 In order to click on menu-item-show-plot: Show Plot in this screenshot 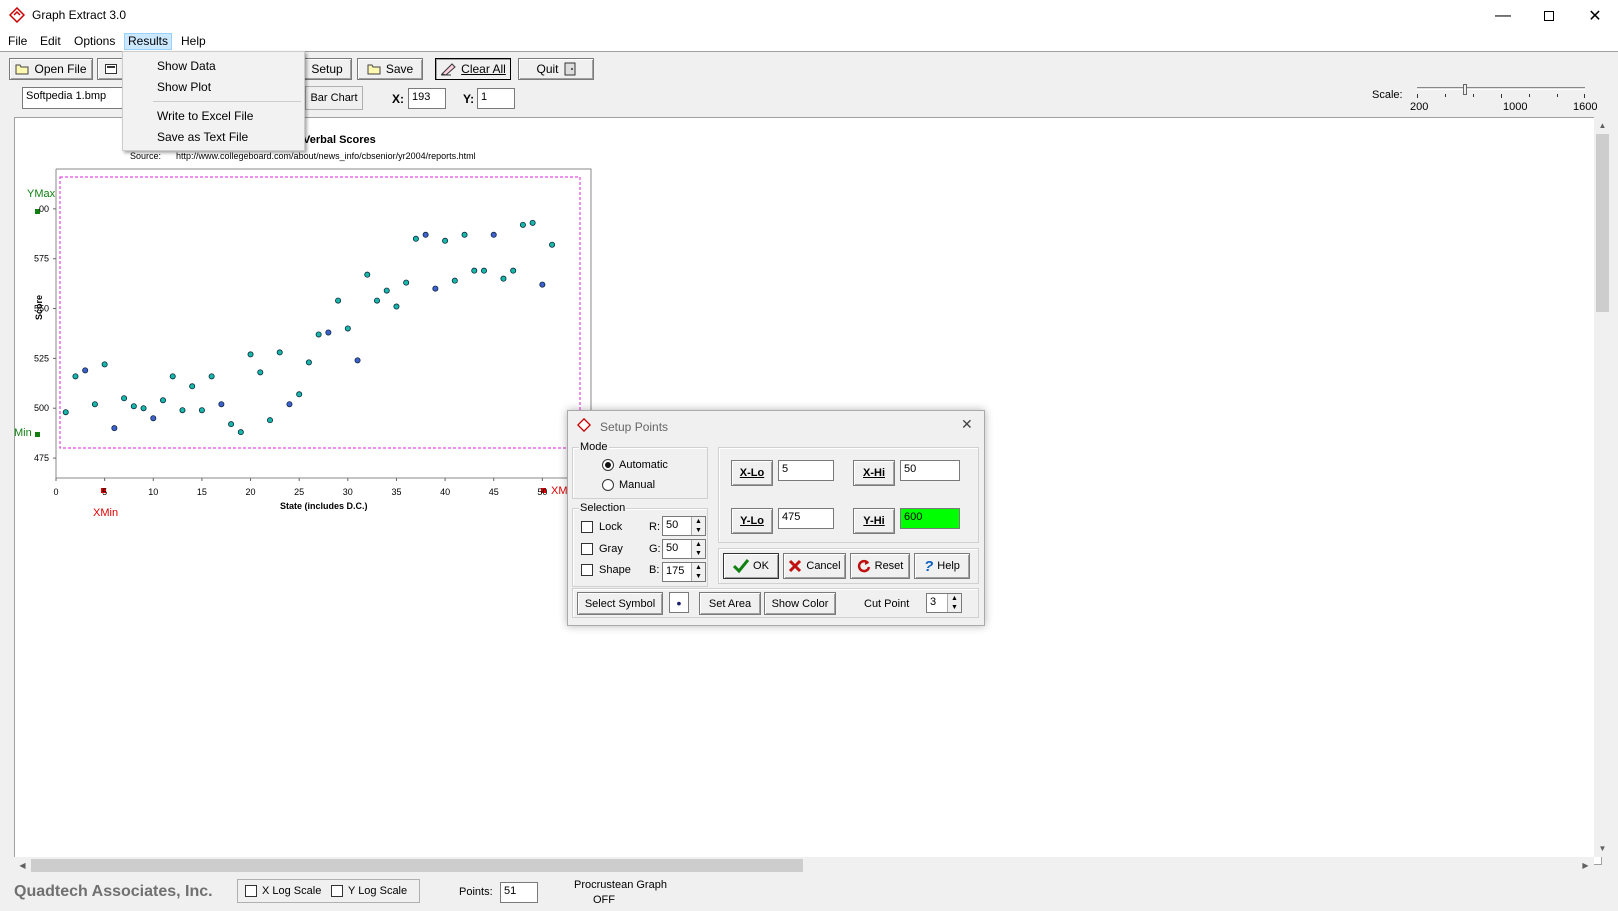, I will do `click(184, 87)`.